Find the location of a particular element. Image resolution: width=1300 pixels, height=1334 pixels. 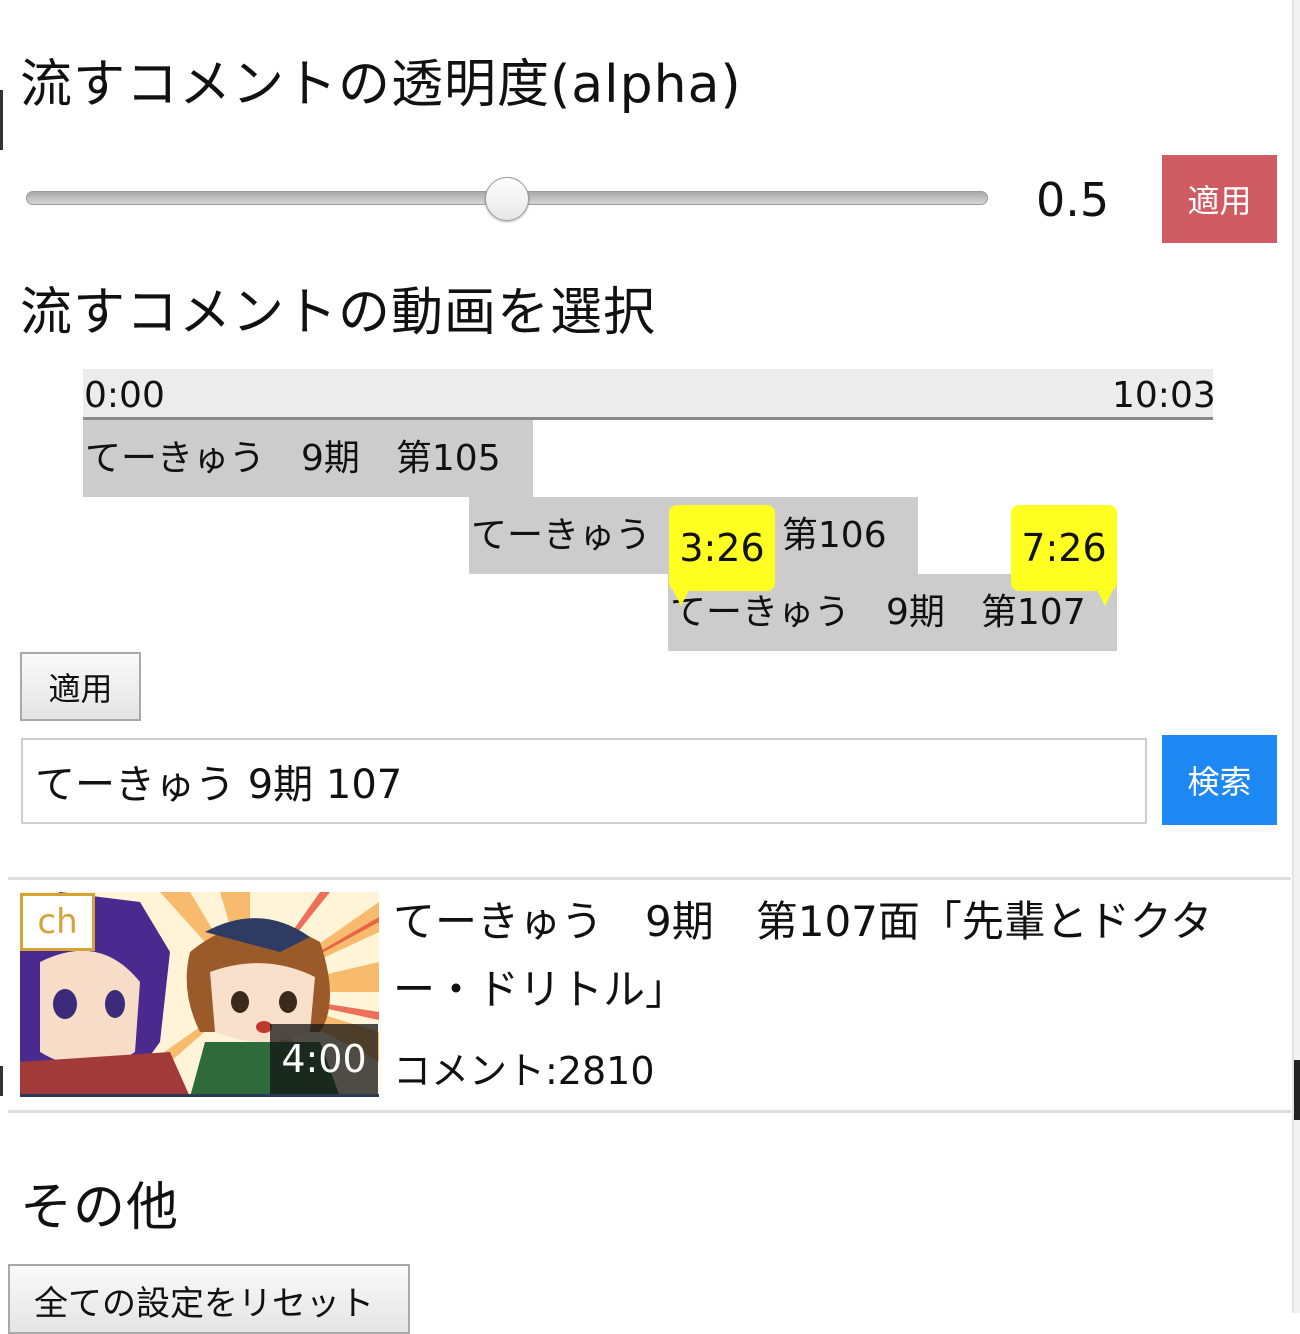

reset-all-settings-button: 全ての設定をリセット is located at coordinates (209, 1299).